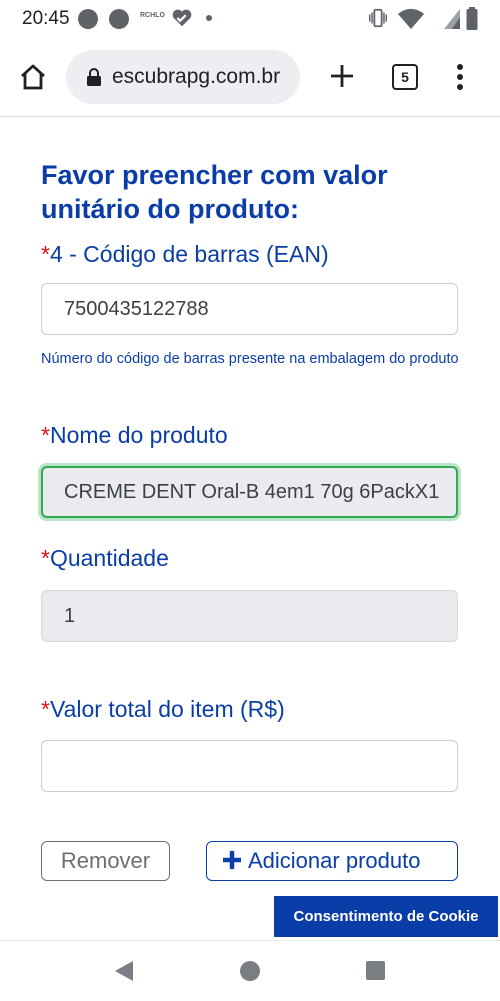 The width and height of the screenshot is (500, 1001). Describe the element at coordinates (189, 254) in the screenshot. I see `barcode-label-text: 4 - Código de barras (EAN)` at that location.